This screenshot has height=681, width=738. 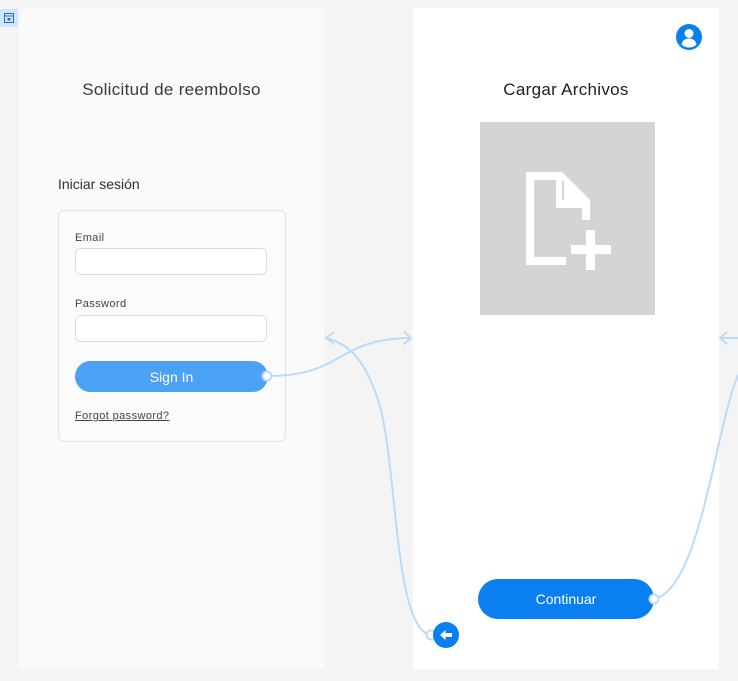 I want to click on signin-heading: Iniciar sesión, so click(x=99, y=184).